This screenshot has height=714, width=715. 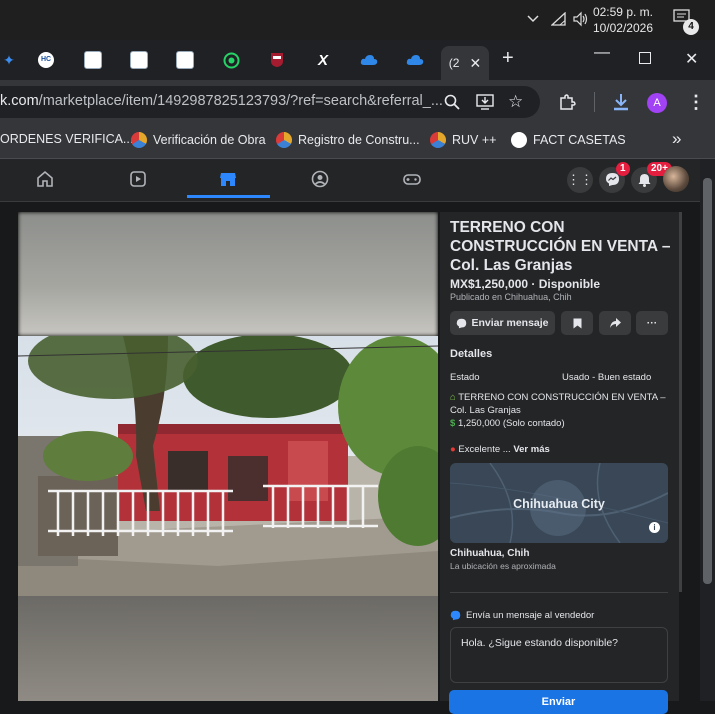 I want to click on seller-heading-label: Envía un mensaje al vendedor, so click(x=530, y=615).